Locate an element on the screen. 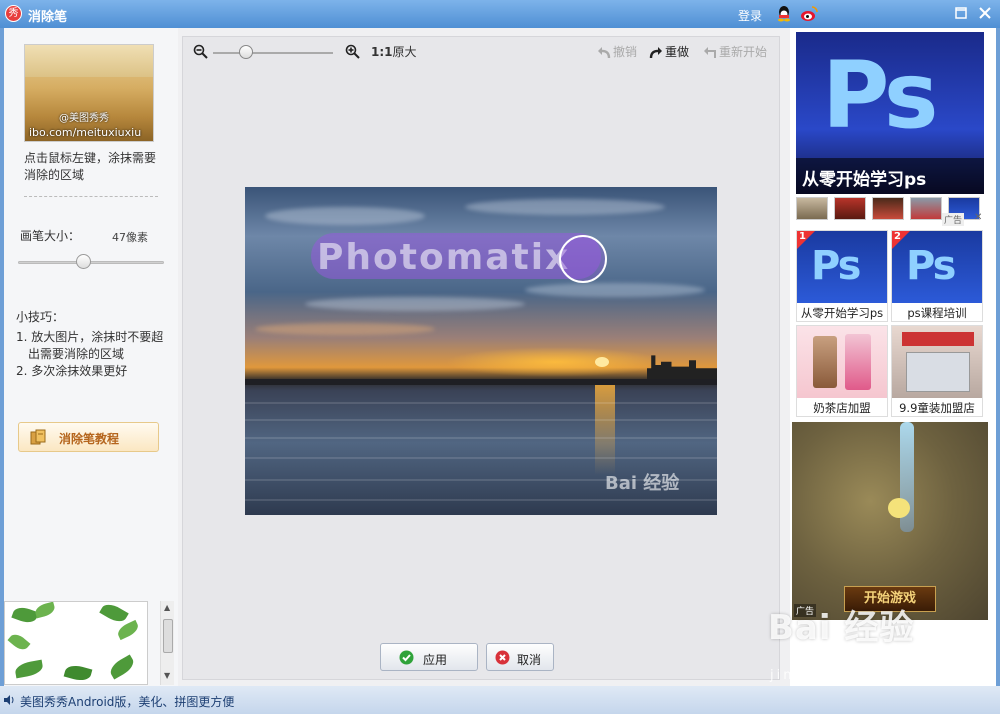 The image size is (1000, 714). toolbar: 1:1原大 撤销 重做 重新开始 is located at coordinates (481, 51).